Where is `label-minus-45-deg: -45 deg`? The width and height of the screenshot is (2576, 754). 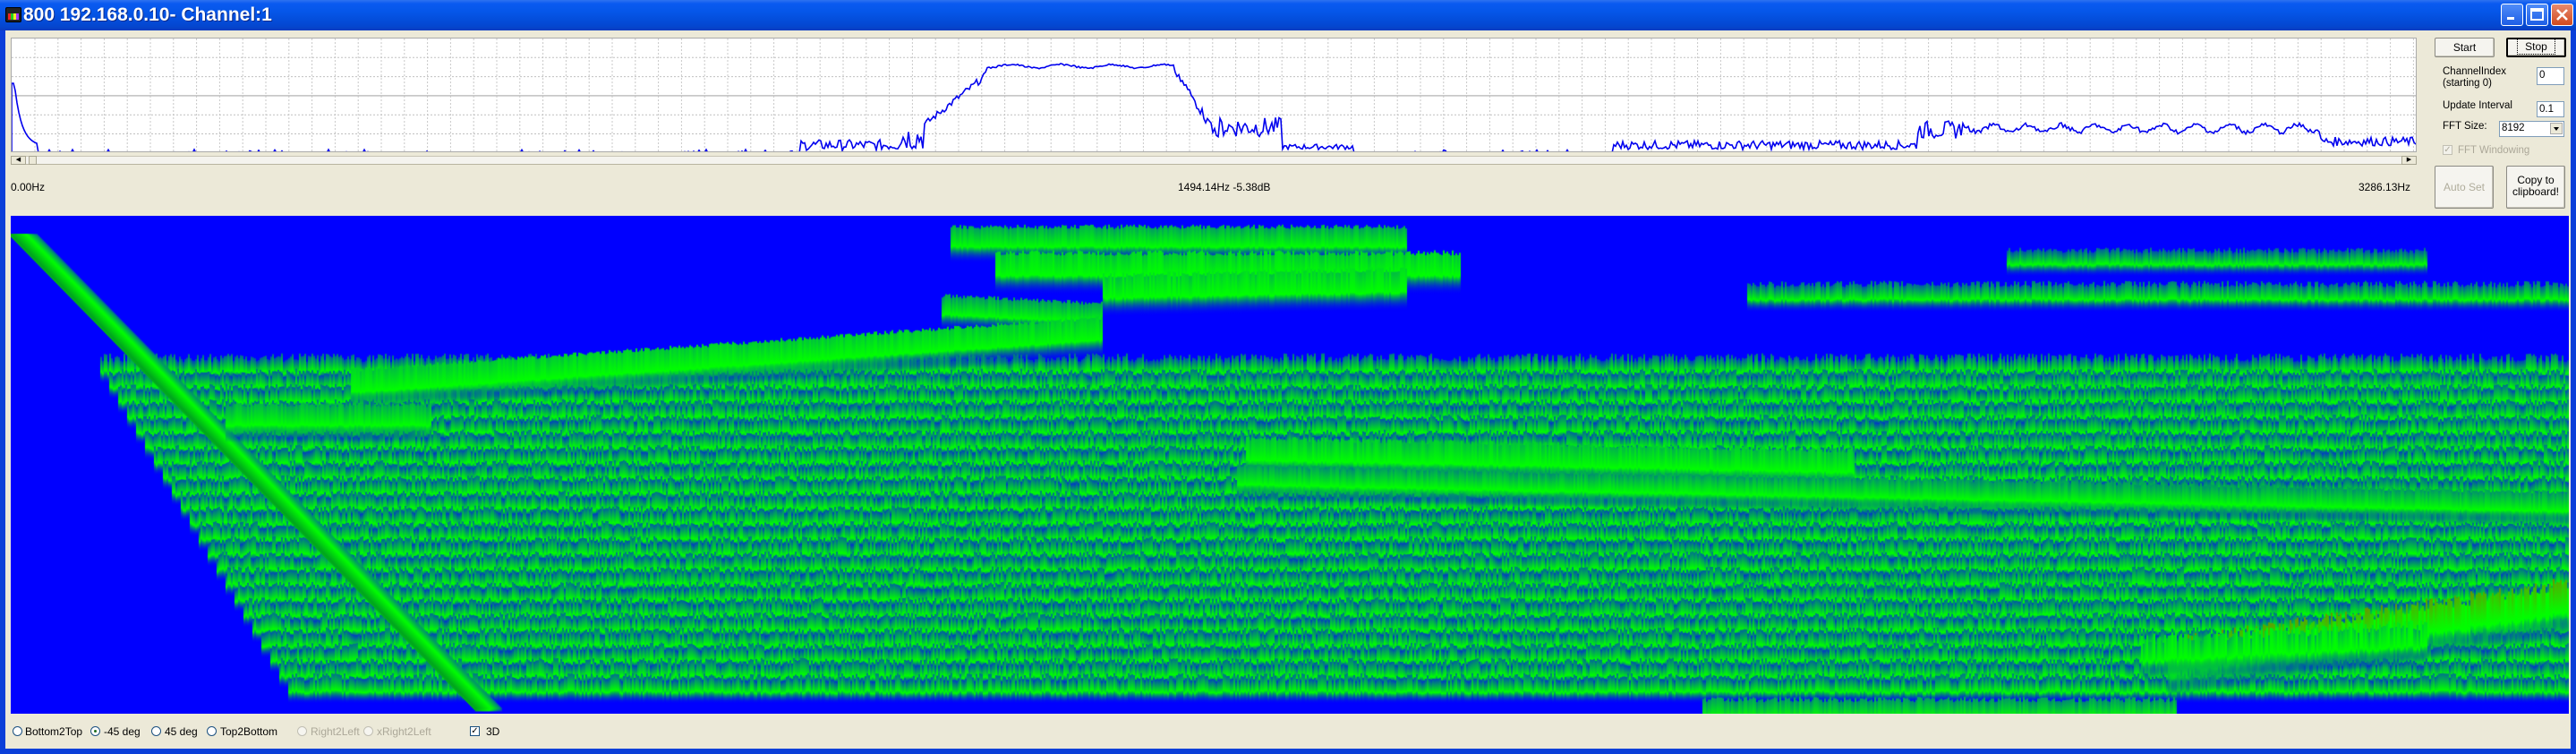
label-minus-45-deg: -45 deg is located at coordinates (122, 731).